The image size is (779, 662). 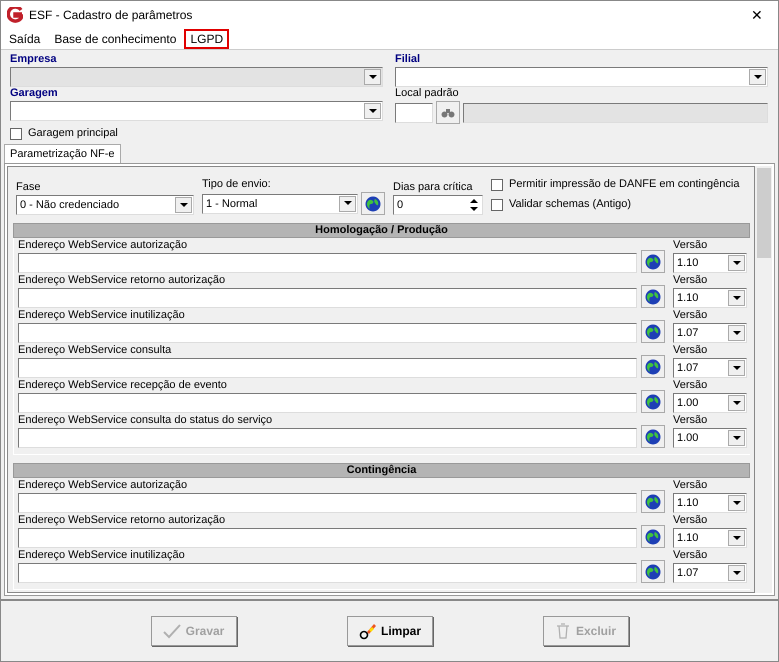 What do you see at coordinates (122, 281) in the screenshot?
I see `field-label: Endereço WebService retorno autorização` at bounding box center [122, 281].